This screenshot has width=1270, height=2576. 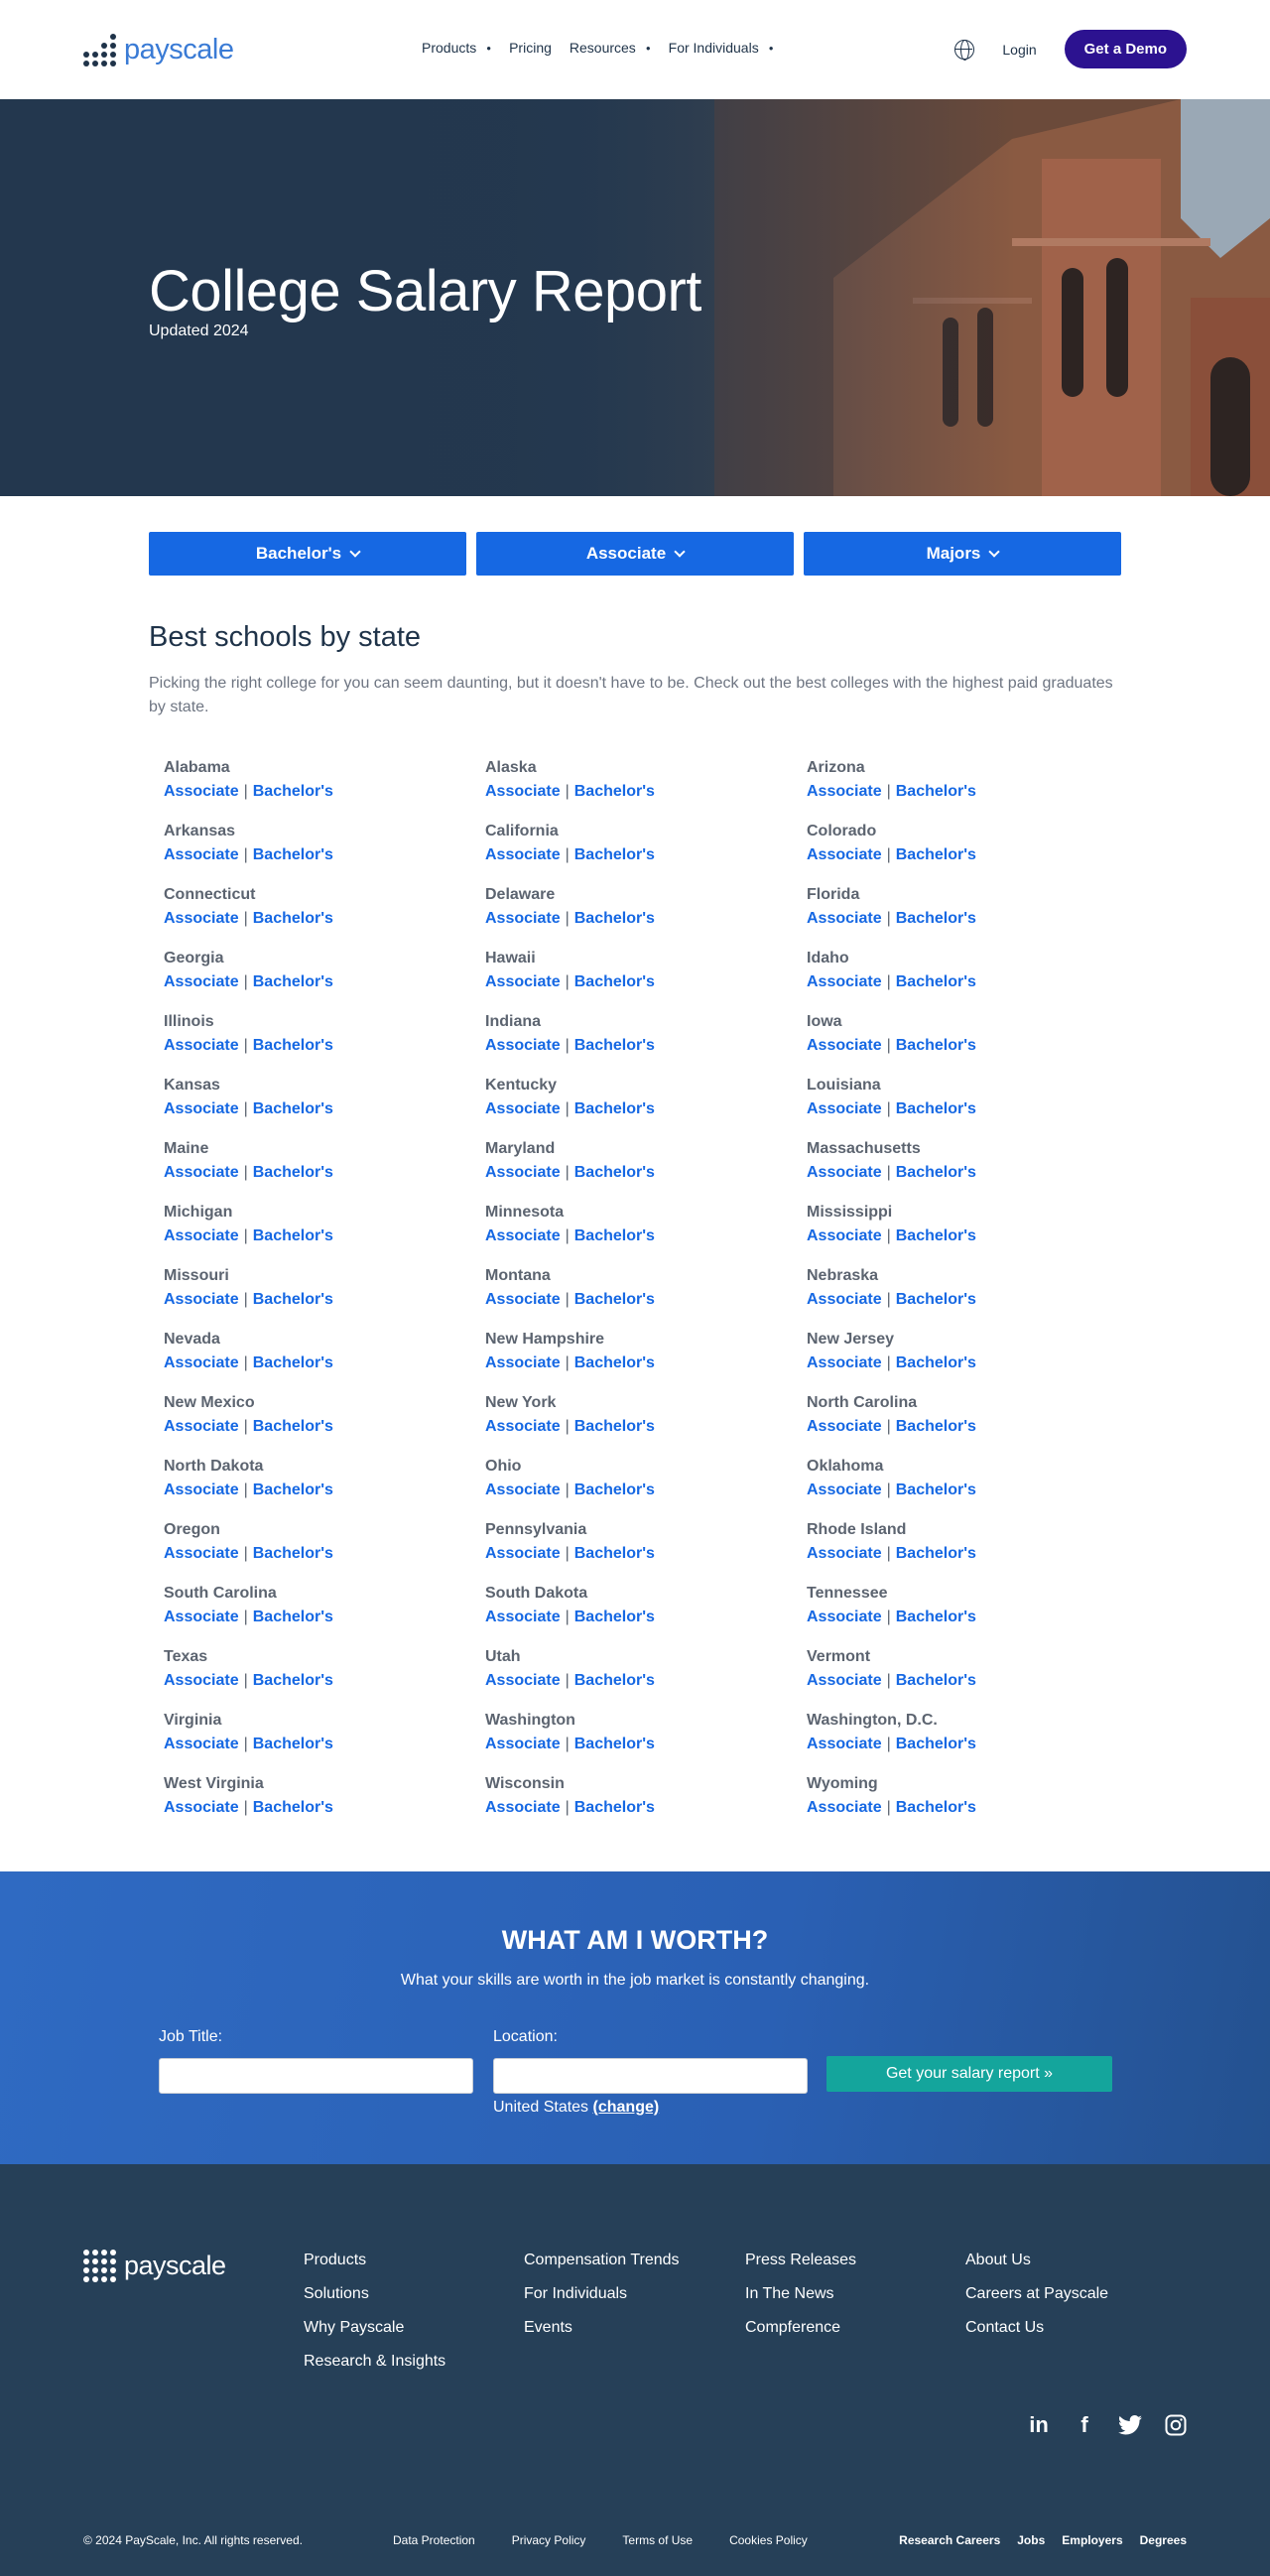 I want to click on nav-products: Products ●, so click(x=456, y=48).